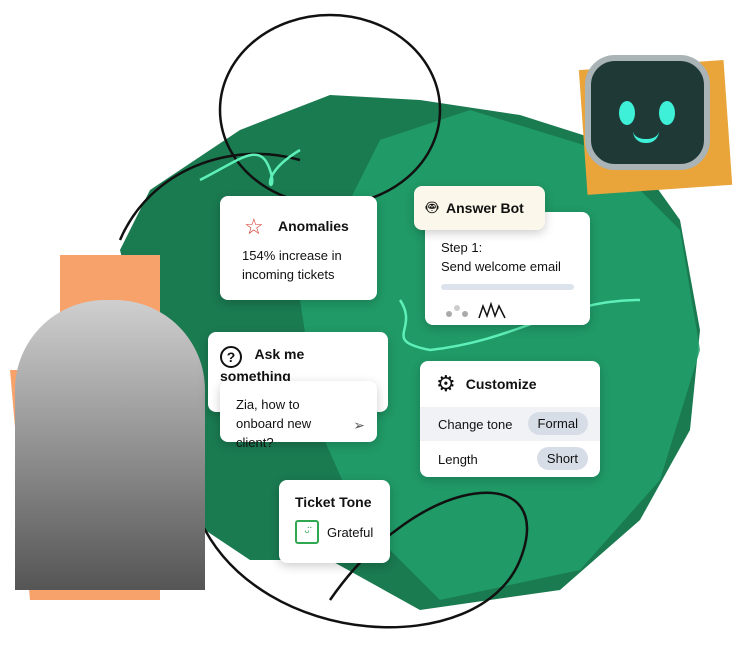 The image size is (733, 661). What do you see at coordinates (647, 112) in the screenshot?
I see `robot-mascot` at bounding box center [647, 112].